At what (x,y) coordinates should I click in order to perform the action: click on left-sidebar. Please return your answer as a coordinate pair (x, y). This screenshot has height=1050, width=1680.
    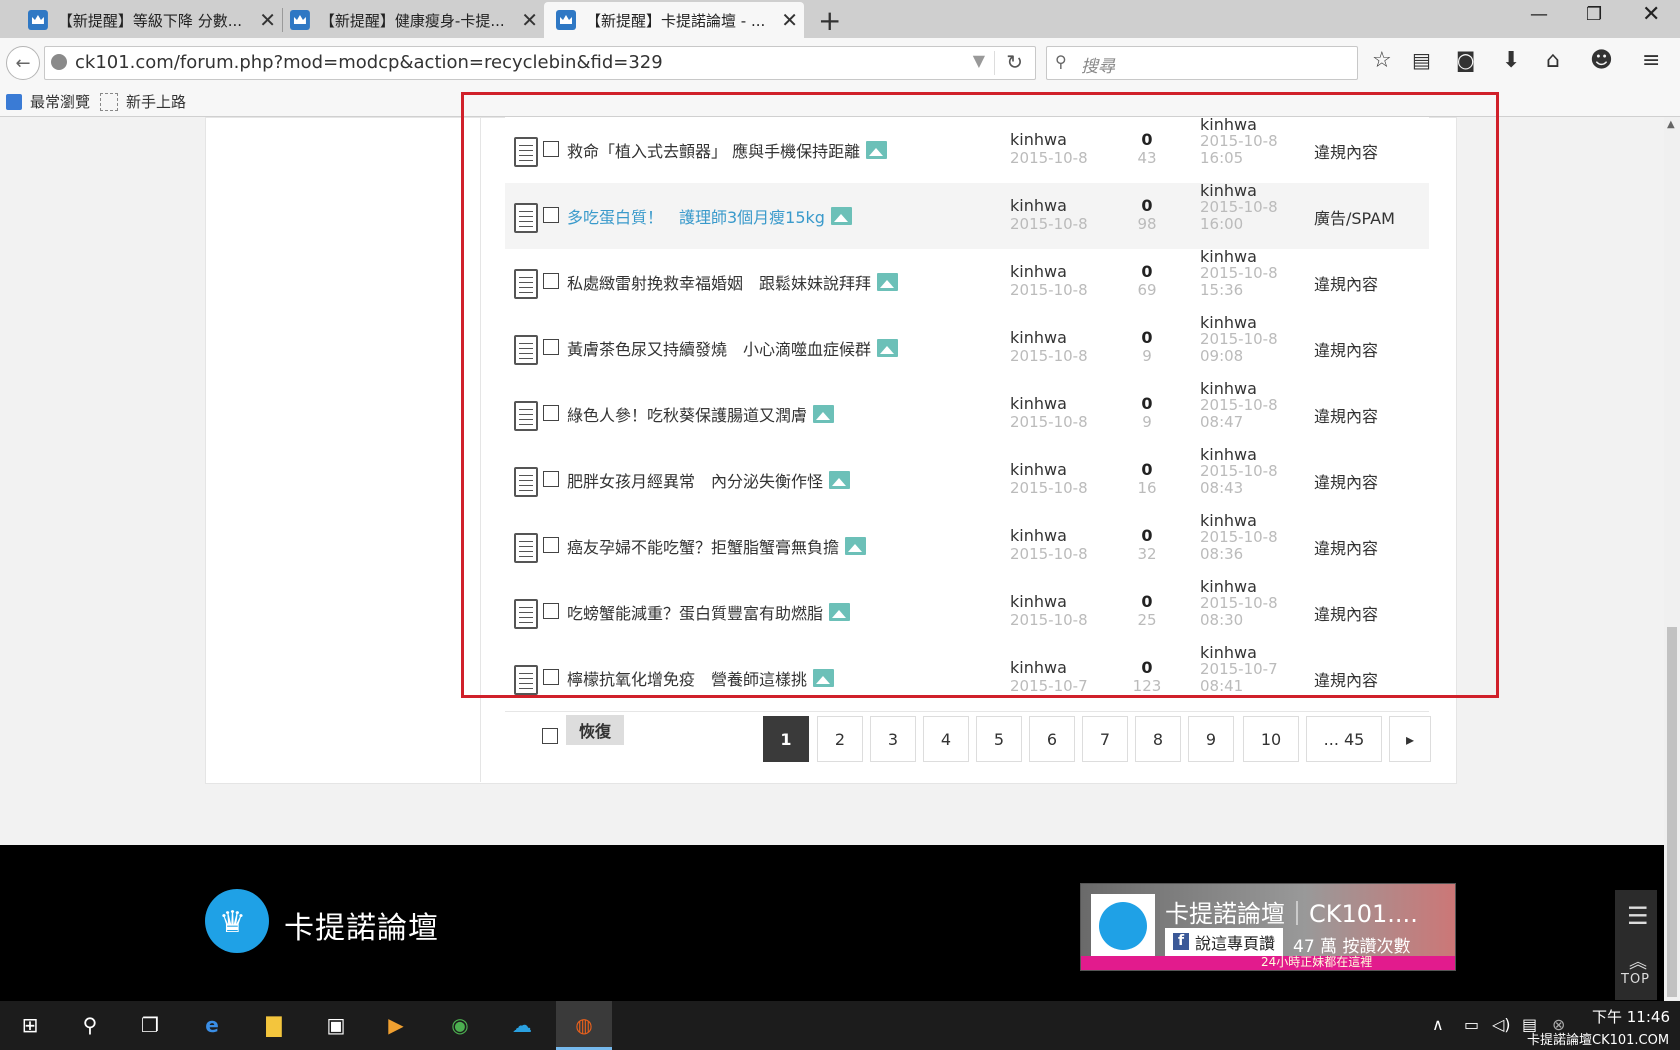
    Looking at the image, I should click on (343, 449).